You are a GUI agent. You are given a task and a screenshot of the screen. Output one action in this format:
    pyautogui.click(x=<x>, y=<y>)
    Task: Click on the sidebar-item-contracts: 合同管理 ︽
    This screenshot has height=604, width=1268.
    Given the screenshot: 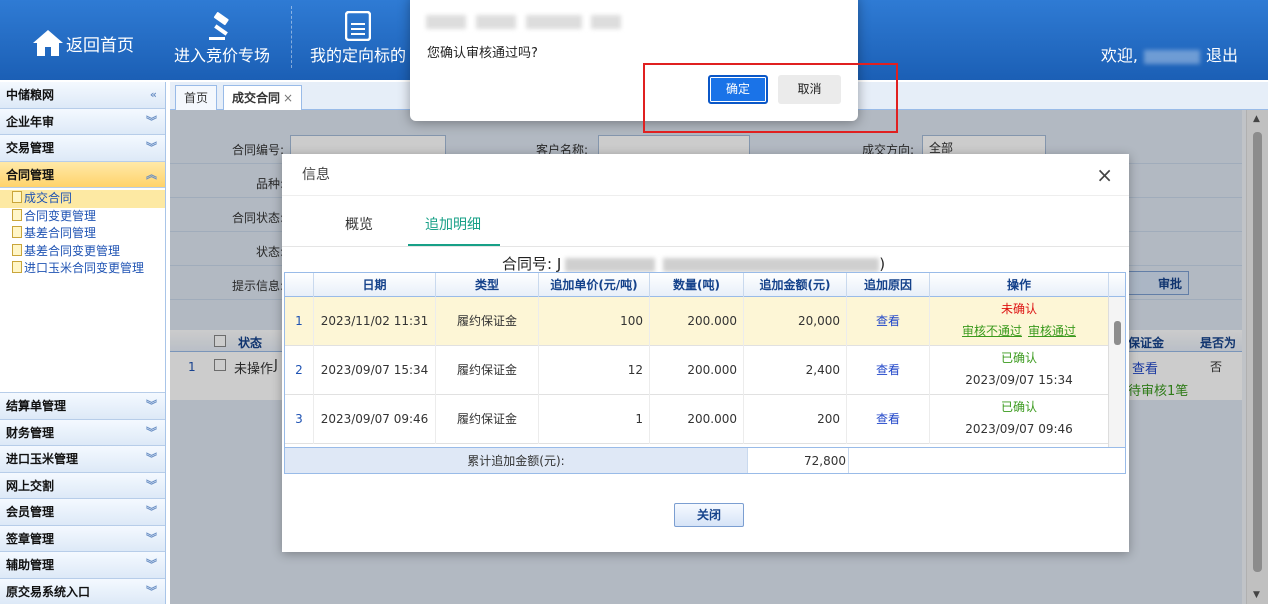 What is the action you would take?
    pyautogui.click(x=82, y=174)
    